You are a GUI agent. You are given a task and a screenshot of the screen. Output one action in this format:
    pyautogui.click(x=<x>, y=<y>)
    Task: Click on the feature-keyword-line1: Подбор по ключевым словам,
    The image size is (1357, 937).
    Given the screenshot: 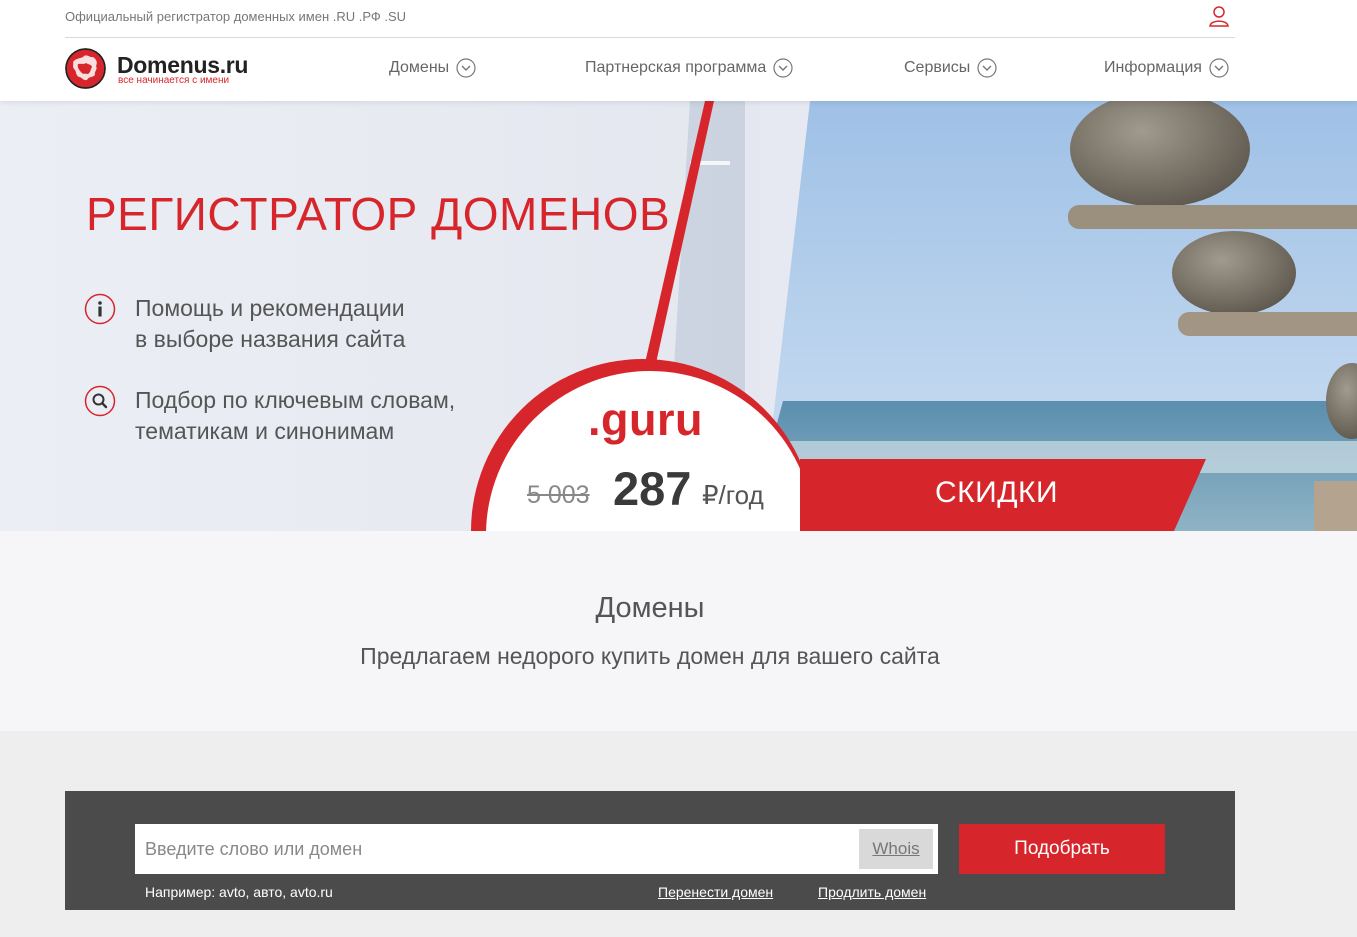 What is the action you would take?
    pyautogui.click(x=295, y=400)
    